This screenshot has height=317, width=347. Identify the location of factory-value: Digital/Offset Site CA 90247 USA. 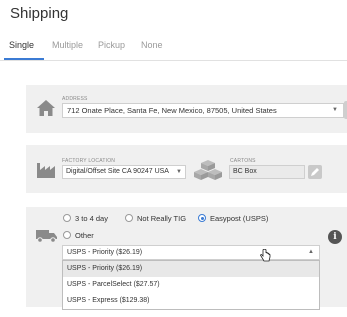
(117, 171).